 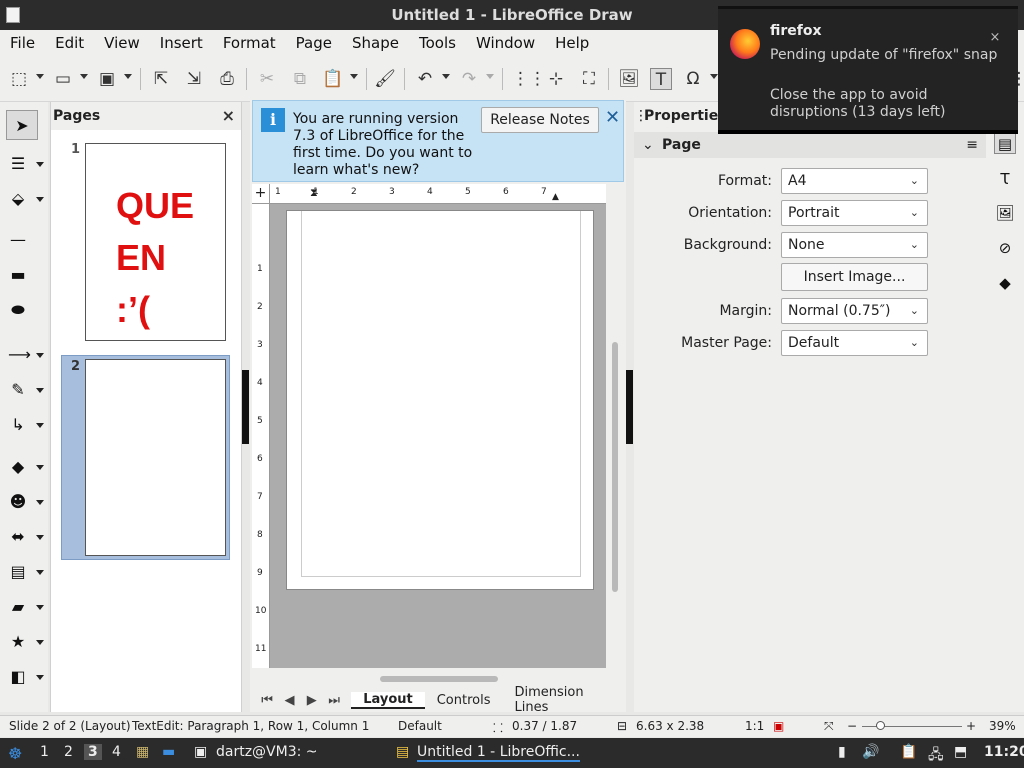 I want to click on menu-format: Format, so click(x=249, y=43).